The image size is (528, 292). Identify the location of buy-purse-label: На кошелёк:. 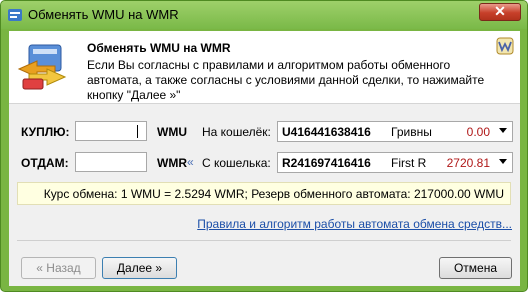
(236, 132).